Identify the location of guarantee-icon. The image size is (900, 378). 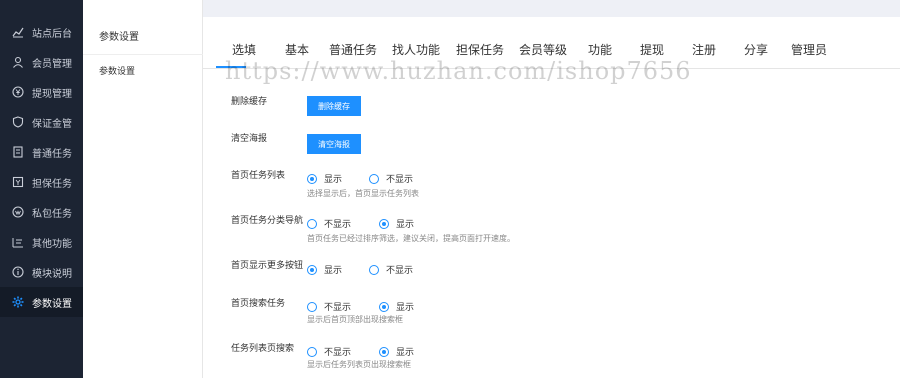
(18, 182).